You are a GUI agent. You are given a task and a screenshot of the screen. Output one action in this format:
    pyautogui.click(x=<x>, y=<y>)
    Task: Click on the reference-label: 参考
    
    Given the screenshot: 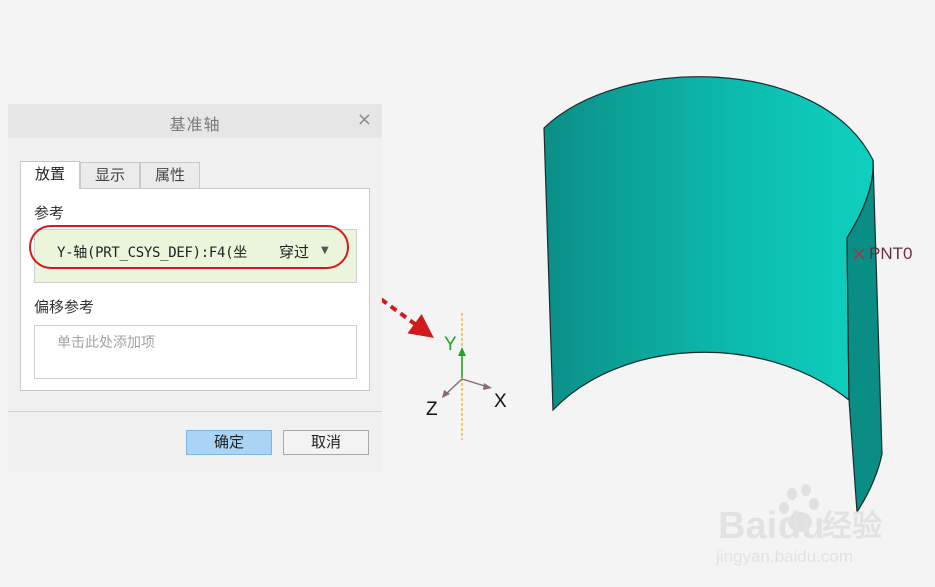 What is the action you would take?
    pyautogui.click(x=49, y=213)
    